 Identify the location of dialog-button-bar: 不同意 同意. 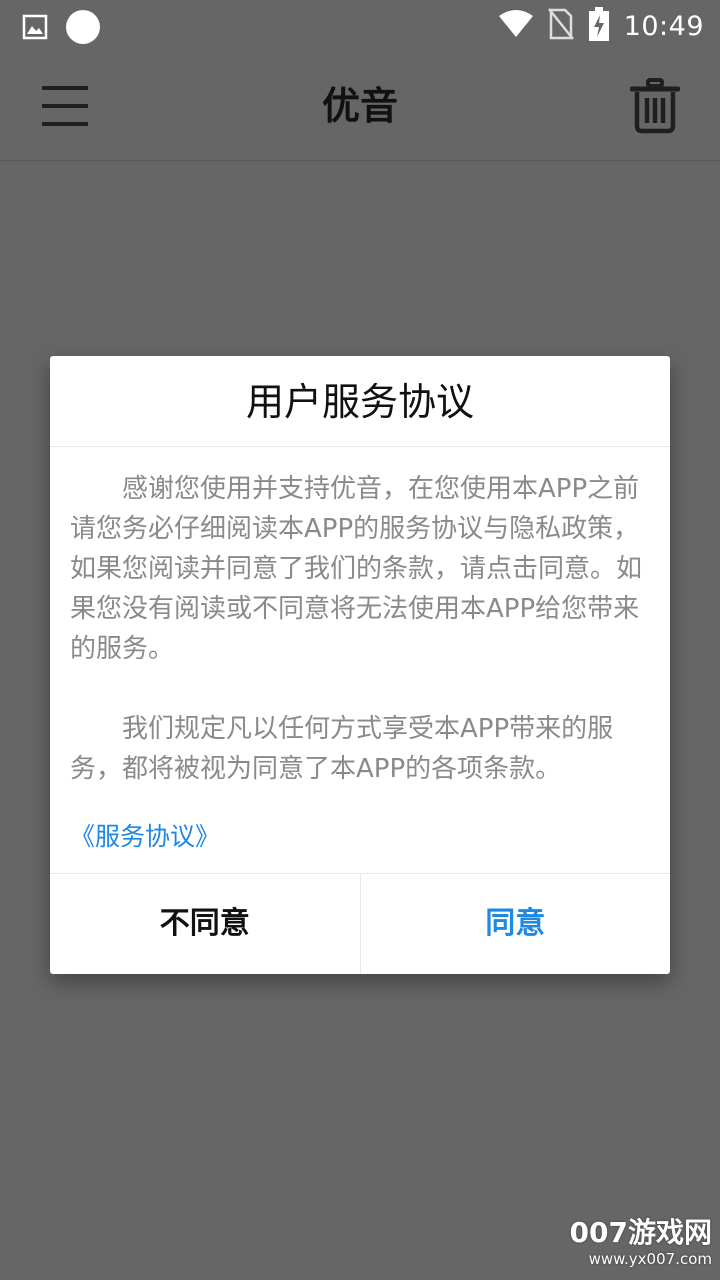
(360, 923).